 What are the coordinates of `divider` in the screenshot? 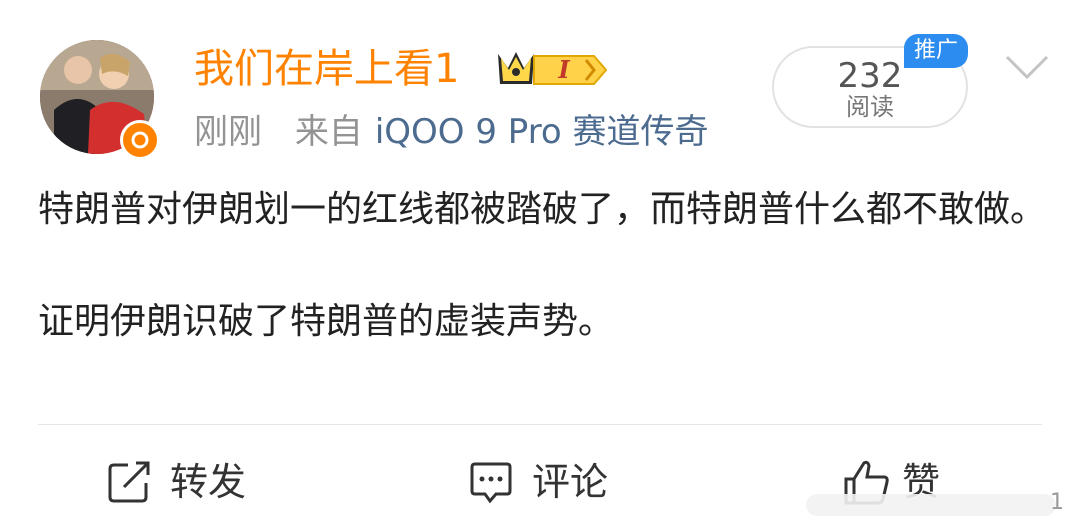 It's located at (540, 424).